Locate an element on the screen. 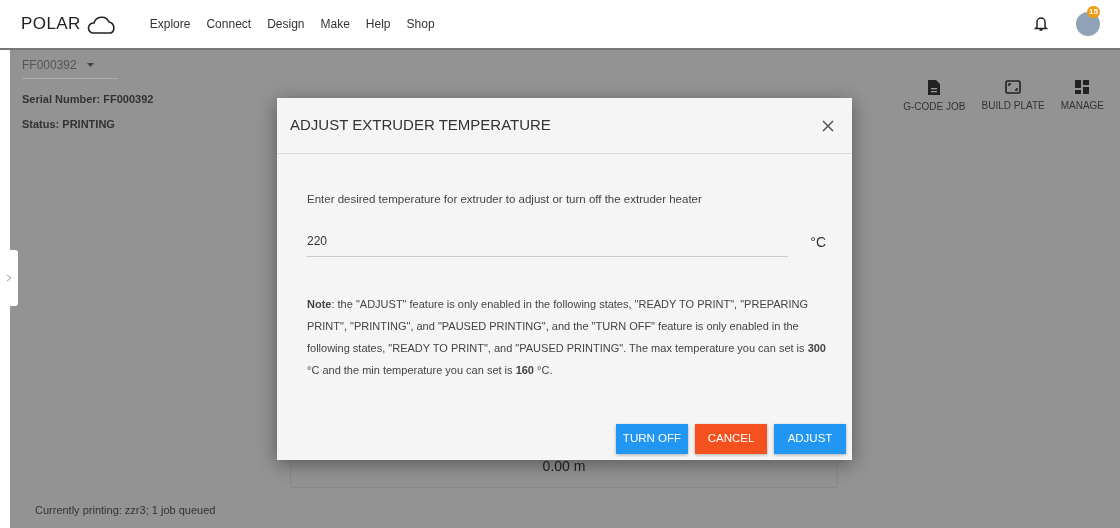  dialog-prompt: Enter desired temperature for extruder to adjust or turn off the extruder heater is located at coordinates (505, 199).